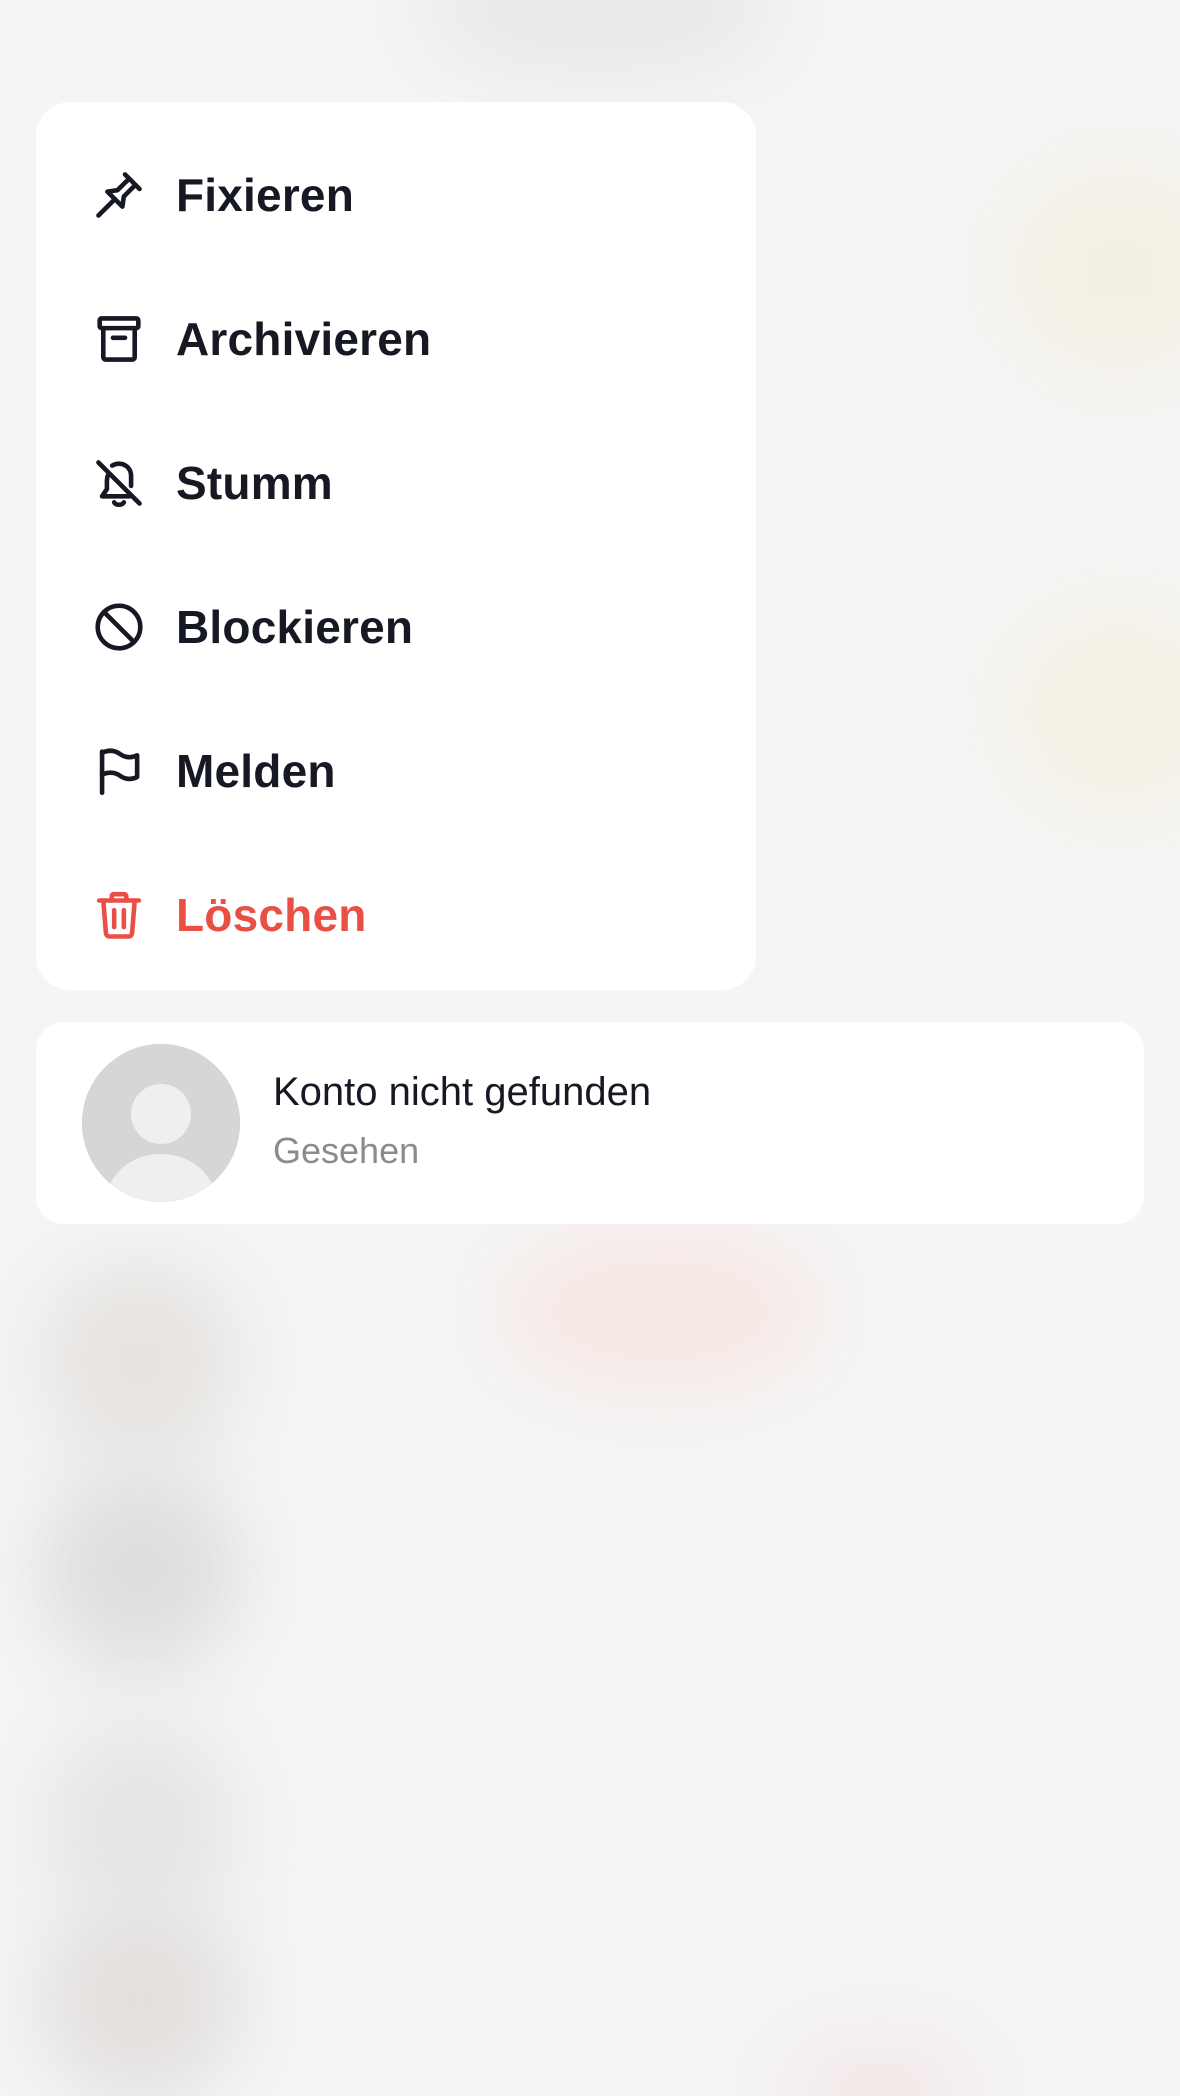  Describe the element at coordinates (396, 483) in the screenshot. I see `menu-item-mute: Stumm` at that location.